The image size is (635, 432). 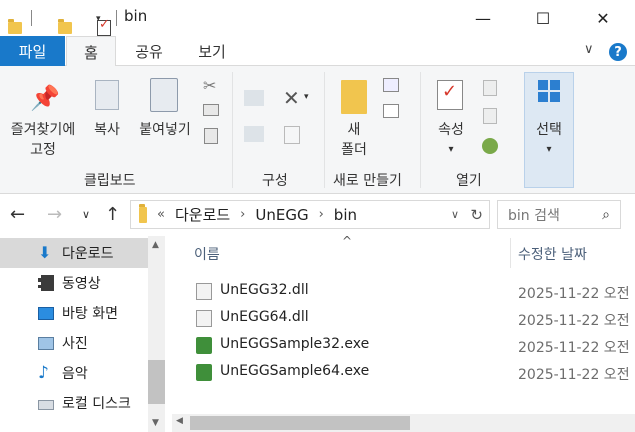 What do you see at coordinates (490, 146) in the screenshot?
I see `history-icon` at bounding box center [490, 146].